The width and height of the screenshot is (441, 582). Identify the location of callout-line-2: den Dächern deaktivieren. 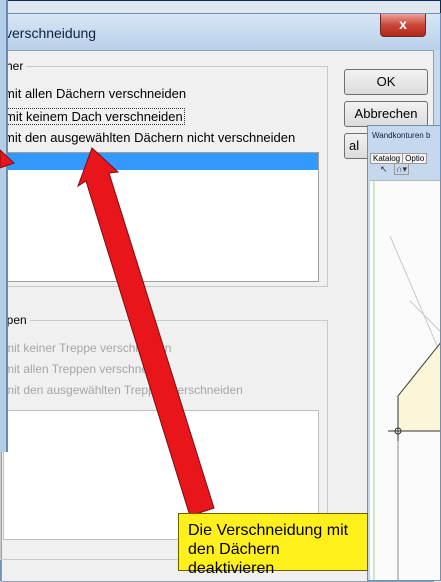
(234, 559).